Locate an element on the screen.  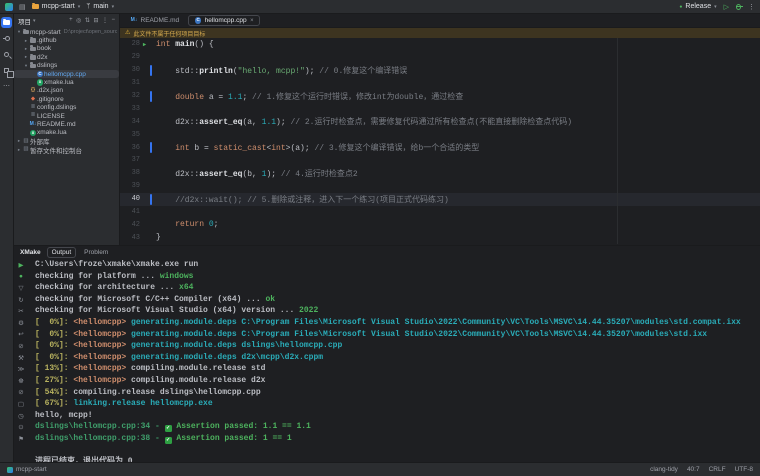
search-tool-button is located at coordinates (6, 54).